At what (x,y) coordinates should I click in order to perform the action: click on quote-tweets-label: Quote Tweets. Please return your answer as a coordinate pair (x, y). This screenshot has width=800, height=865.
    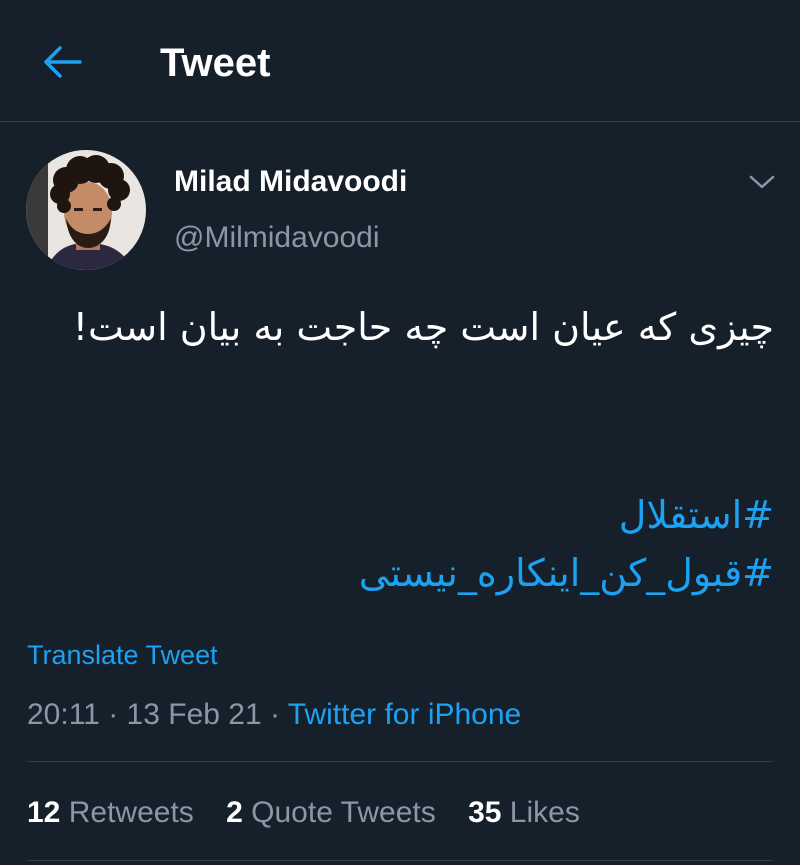
    Looking at the image, I should click on (343, 812).